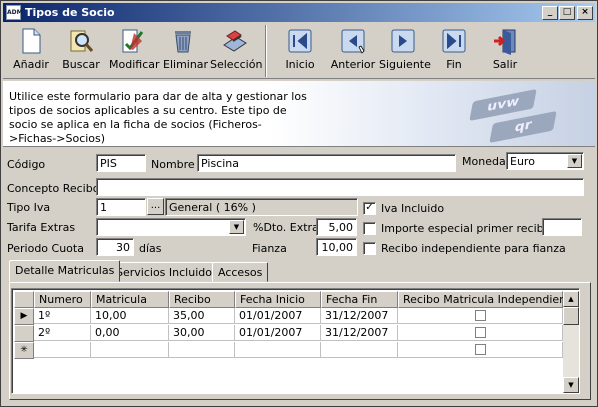 Image resolution: width=598 pixels, height=407 pixels. I want to click on row-indicator, so click(24, 333).